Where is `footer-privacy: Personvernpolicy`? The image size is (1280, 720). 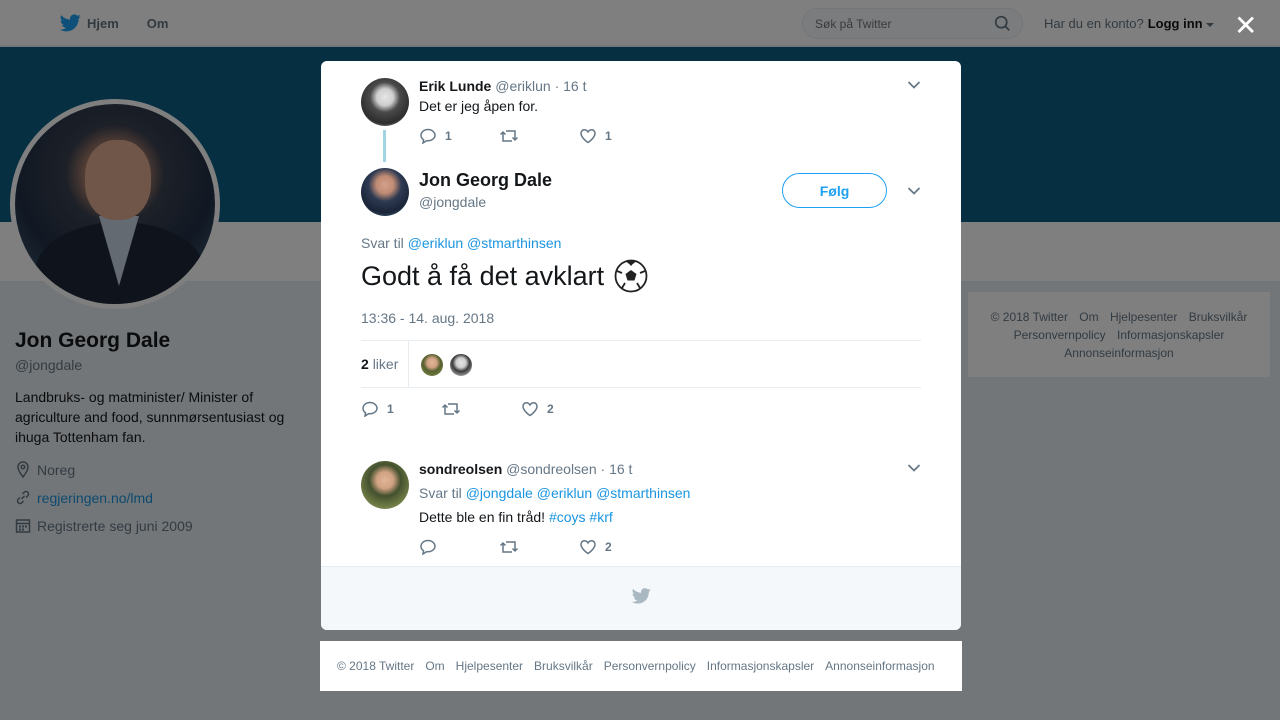
footer-privacy: Personvernpolicy is located at coordinates (650, 666).